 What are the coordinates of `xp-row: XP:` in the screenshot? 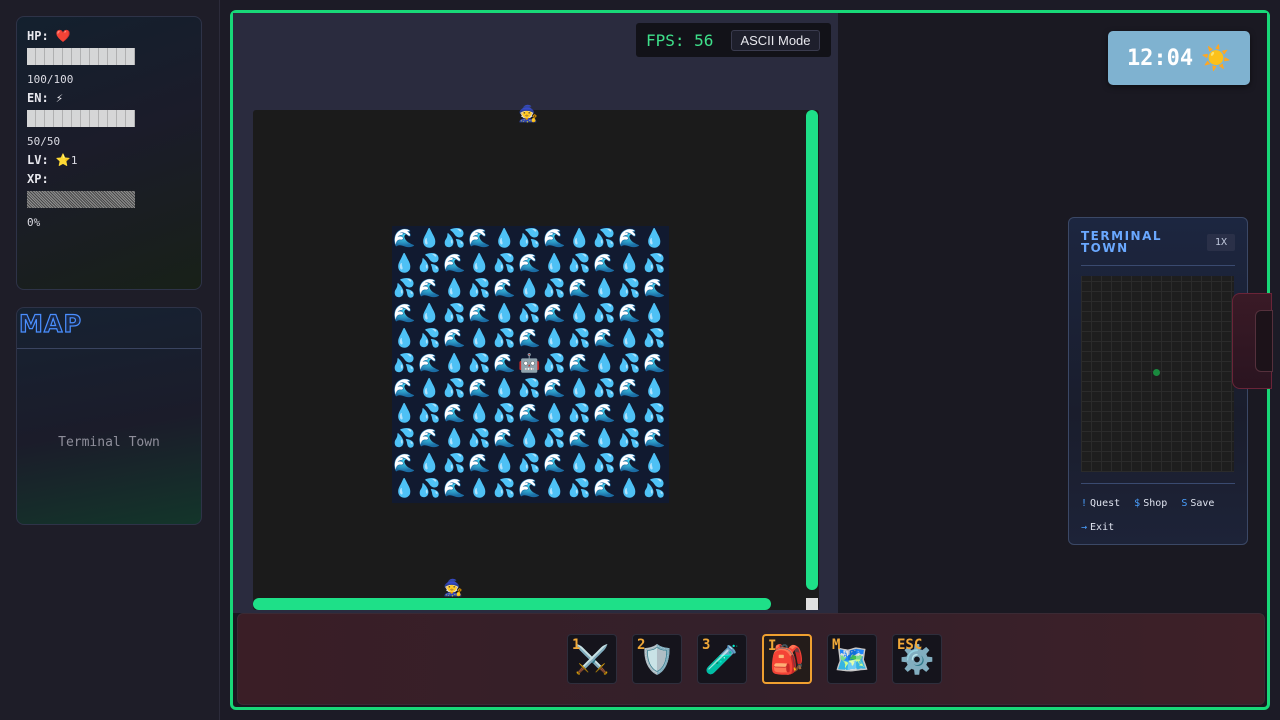 It's located at (109, 179).